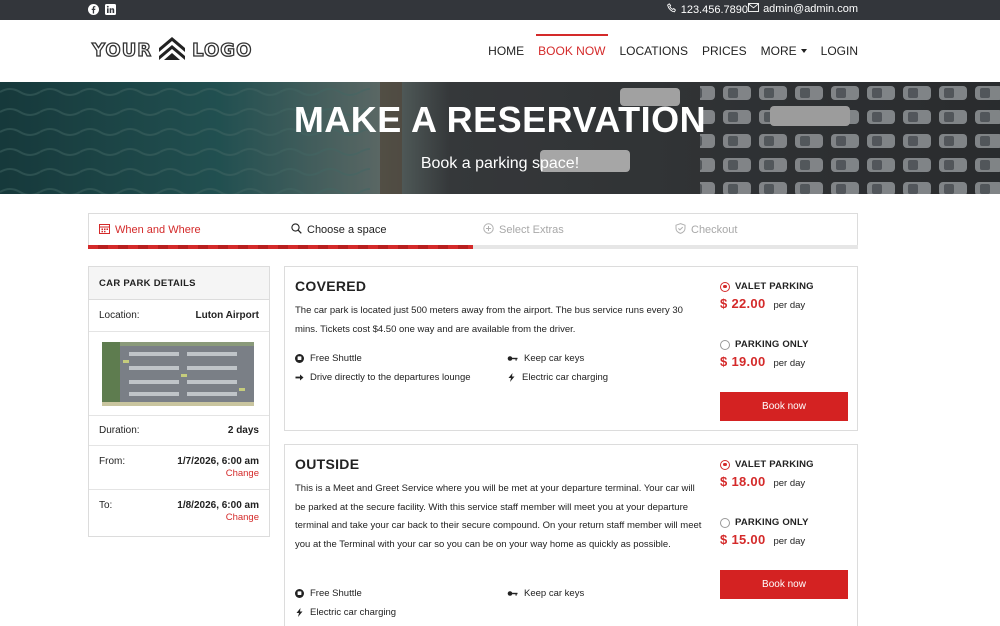 The image size is (1000, 626). What do you see at coordinates (743, 303) in the screenshot?
I see `option-price: $ 22.00` at bounding box center [743, 303].